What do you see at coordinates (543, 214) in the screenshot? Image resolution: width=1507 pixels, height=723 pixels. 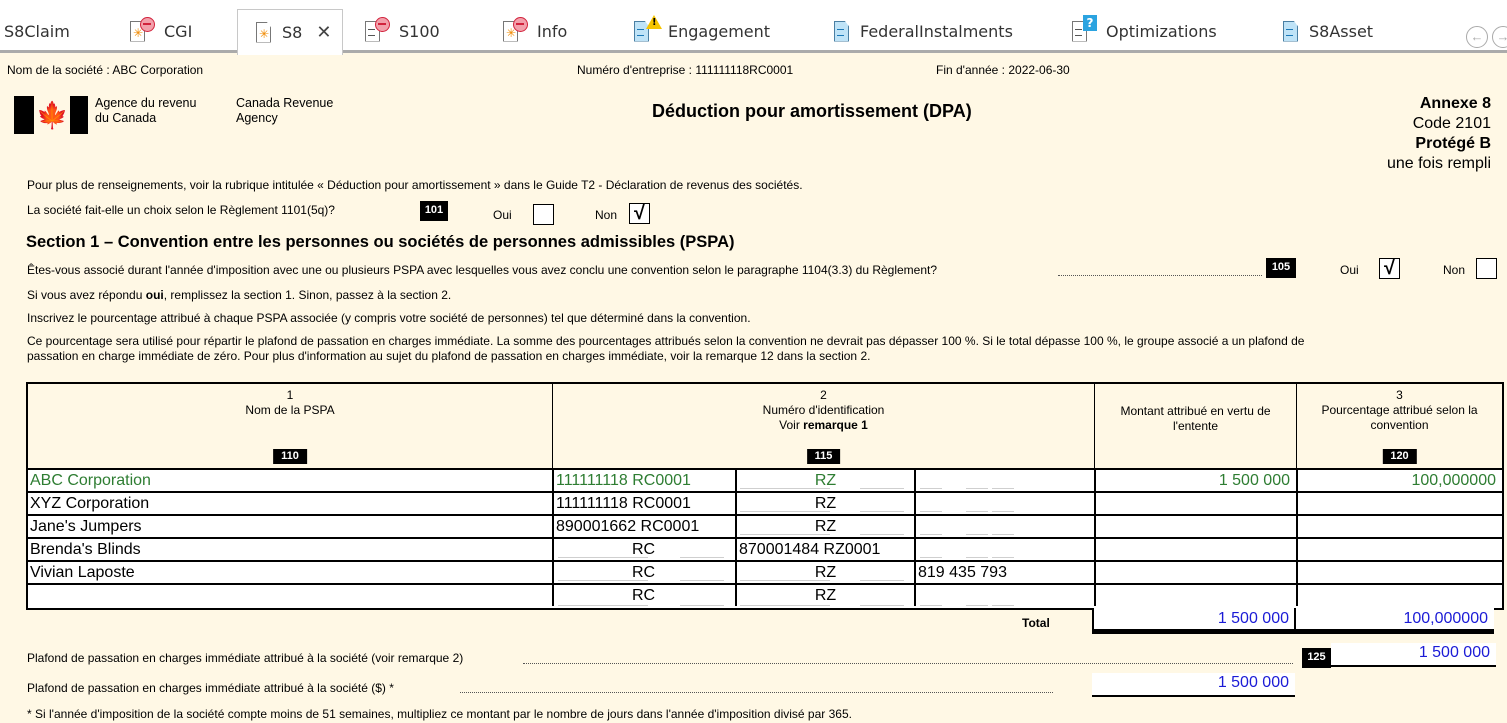 I see `q101-oui-checkbox` at bounding box center [543, 214].